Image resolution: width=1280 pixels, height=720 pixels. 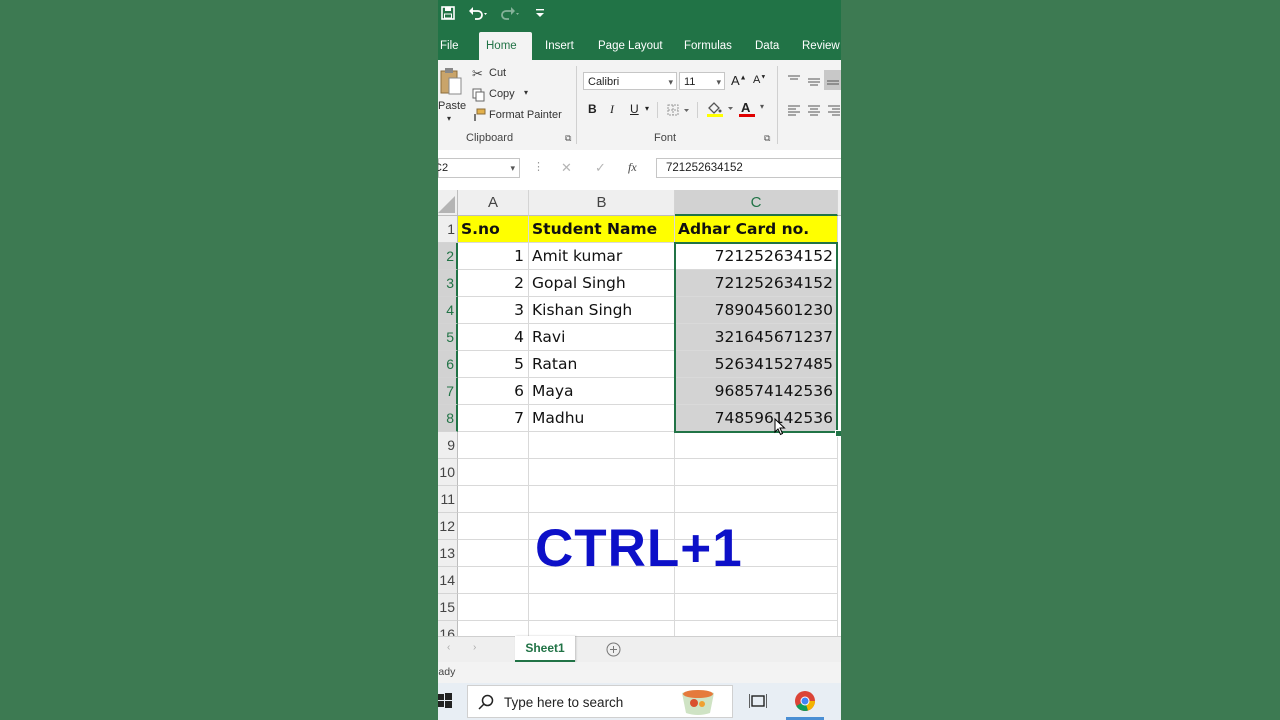 I want to click on tab-file: File, so click(x=449, y=46).